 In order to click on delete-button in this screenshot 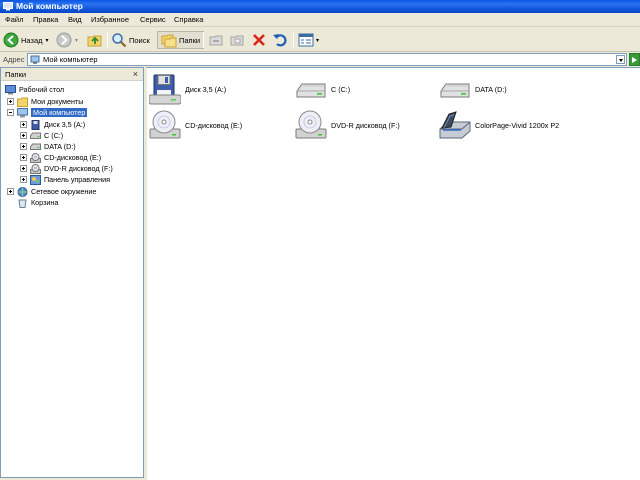, I will do `click(259, 40)`.